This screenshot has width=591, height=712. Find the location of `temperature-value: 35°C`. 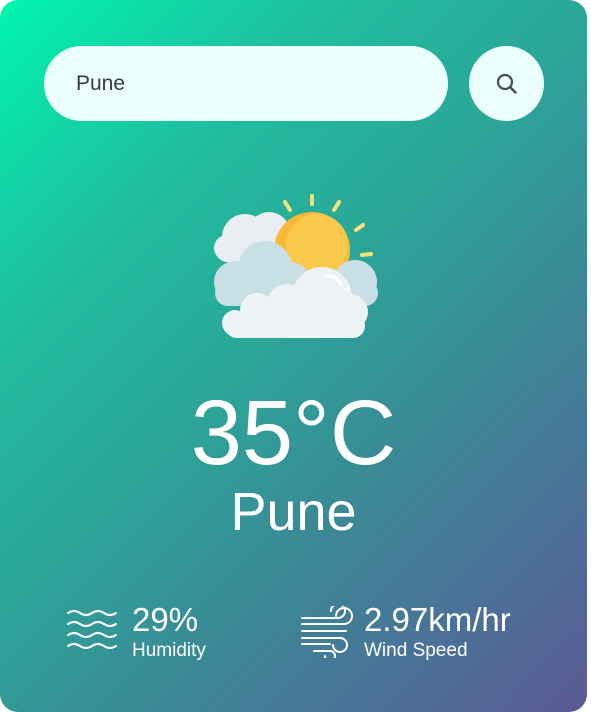

temperature-value: 35°C is located at coordinates (293, 433).